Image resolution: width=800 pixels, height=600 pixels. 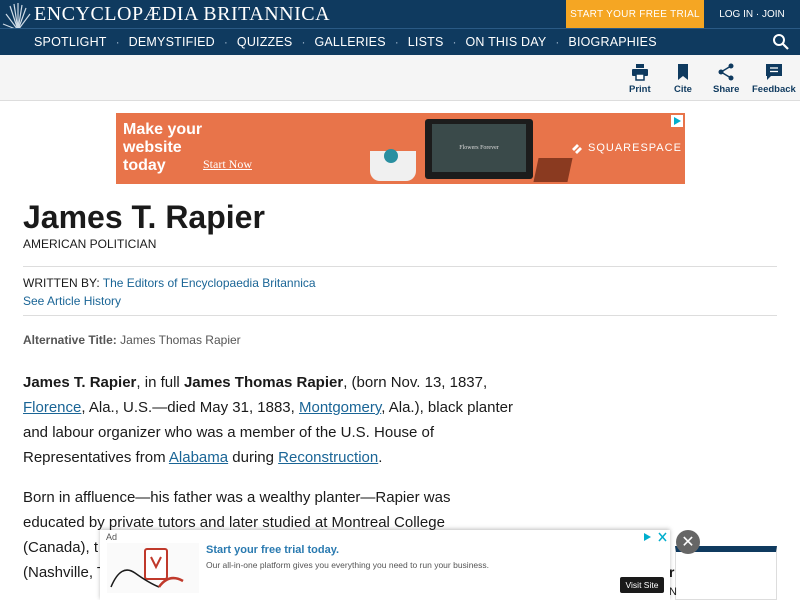 What do you see at coordinates (400, 78) in the screenshot?
I see `article-toolbar: Print Cite Share Feedback` at bounding box center [400, 78].